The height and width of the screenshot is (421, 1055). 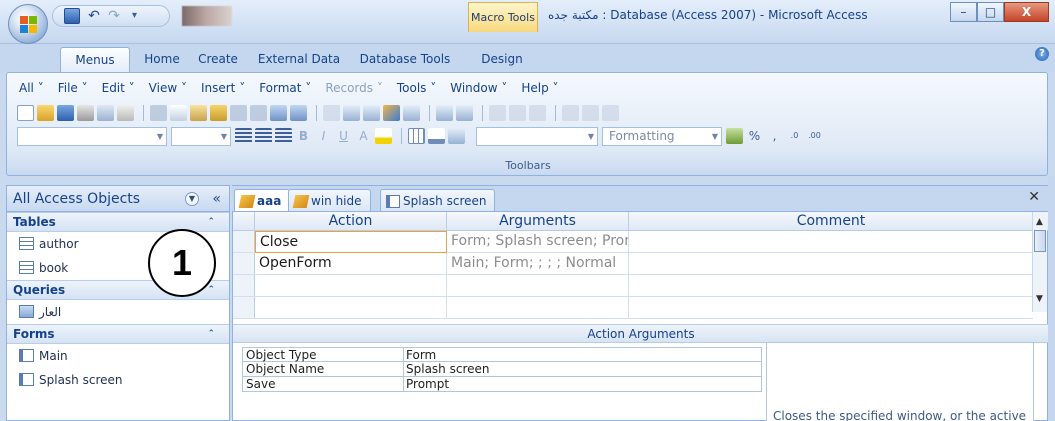 What do you see at coordinates (95, 59) in the screenshot?
I see `tab-menus: Menus` at bounding box center [95, 59].